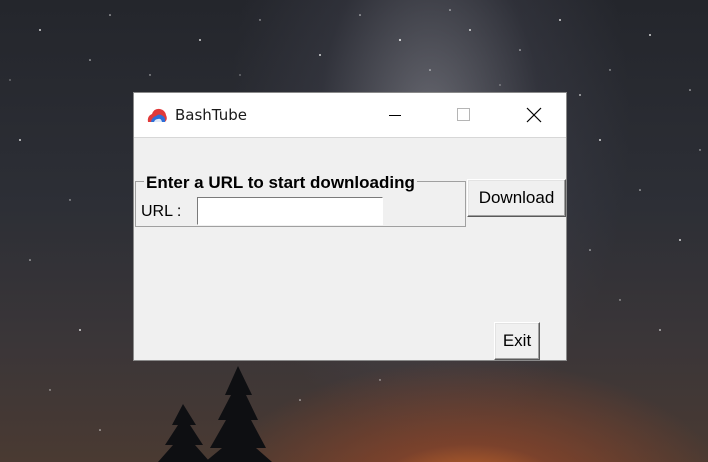 Image resolution: width=708 pixels, height=462 pixels. What do you see at coordinates (211, 115) in the screenshot?
I see `window-title: BashTube` at bounding box center [211, 115].